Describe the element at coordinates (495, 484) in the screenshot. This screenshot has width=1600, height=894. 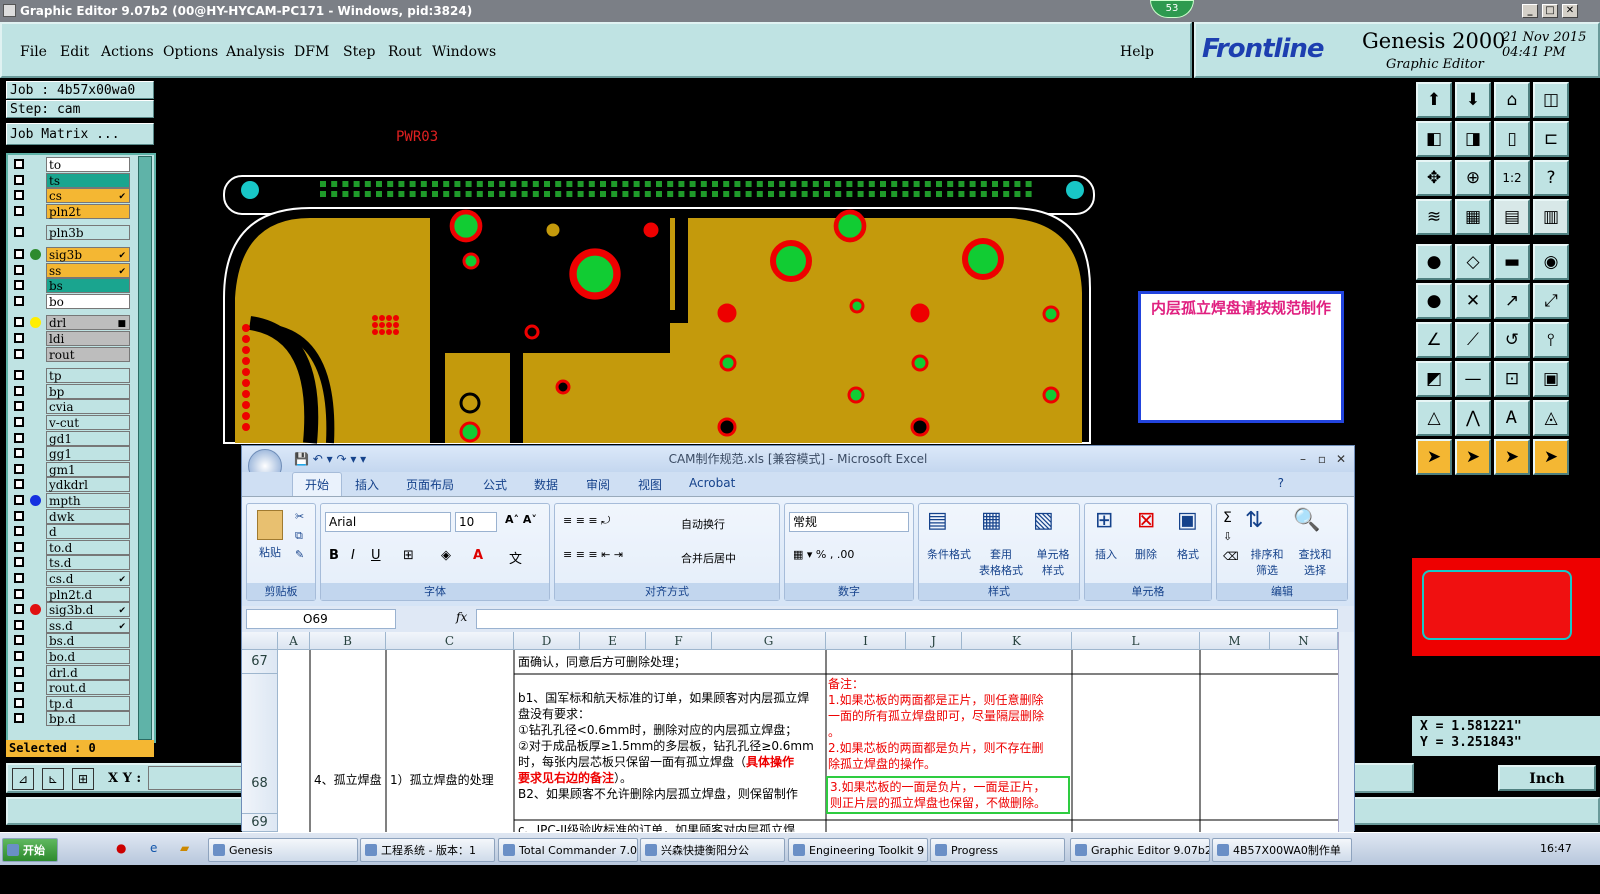
I see `tab-formulas: 公式` at that location.